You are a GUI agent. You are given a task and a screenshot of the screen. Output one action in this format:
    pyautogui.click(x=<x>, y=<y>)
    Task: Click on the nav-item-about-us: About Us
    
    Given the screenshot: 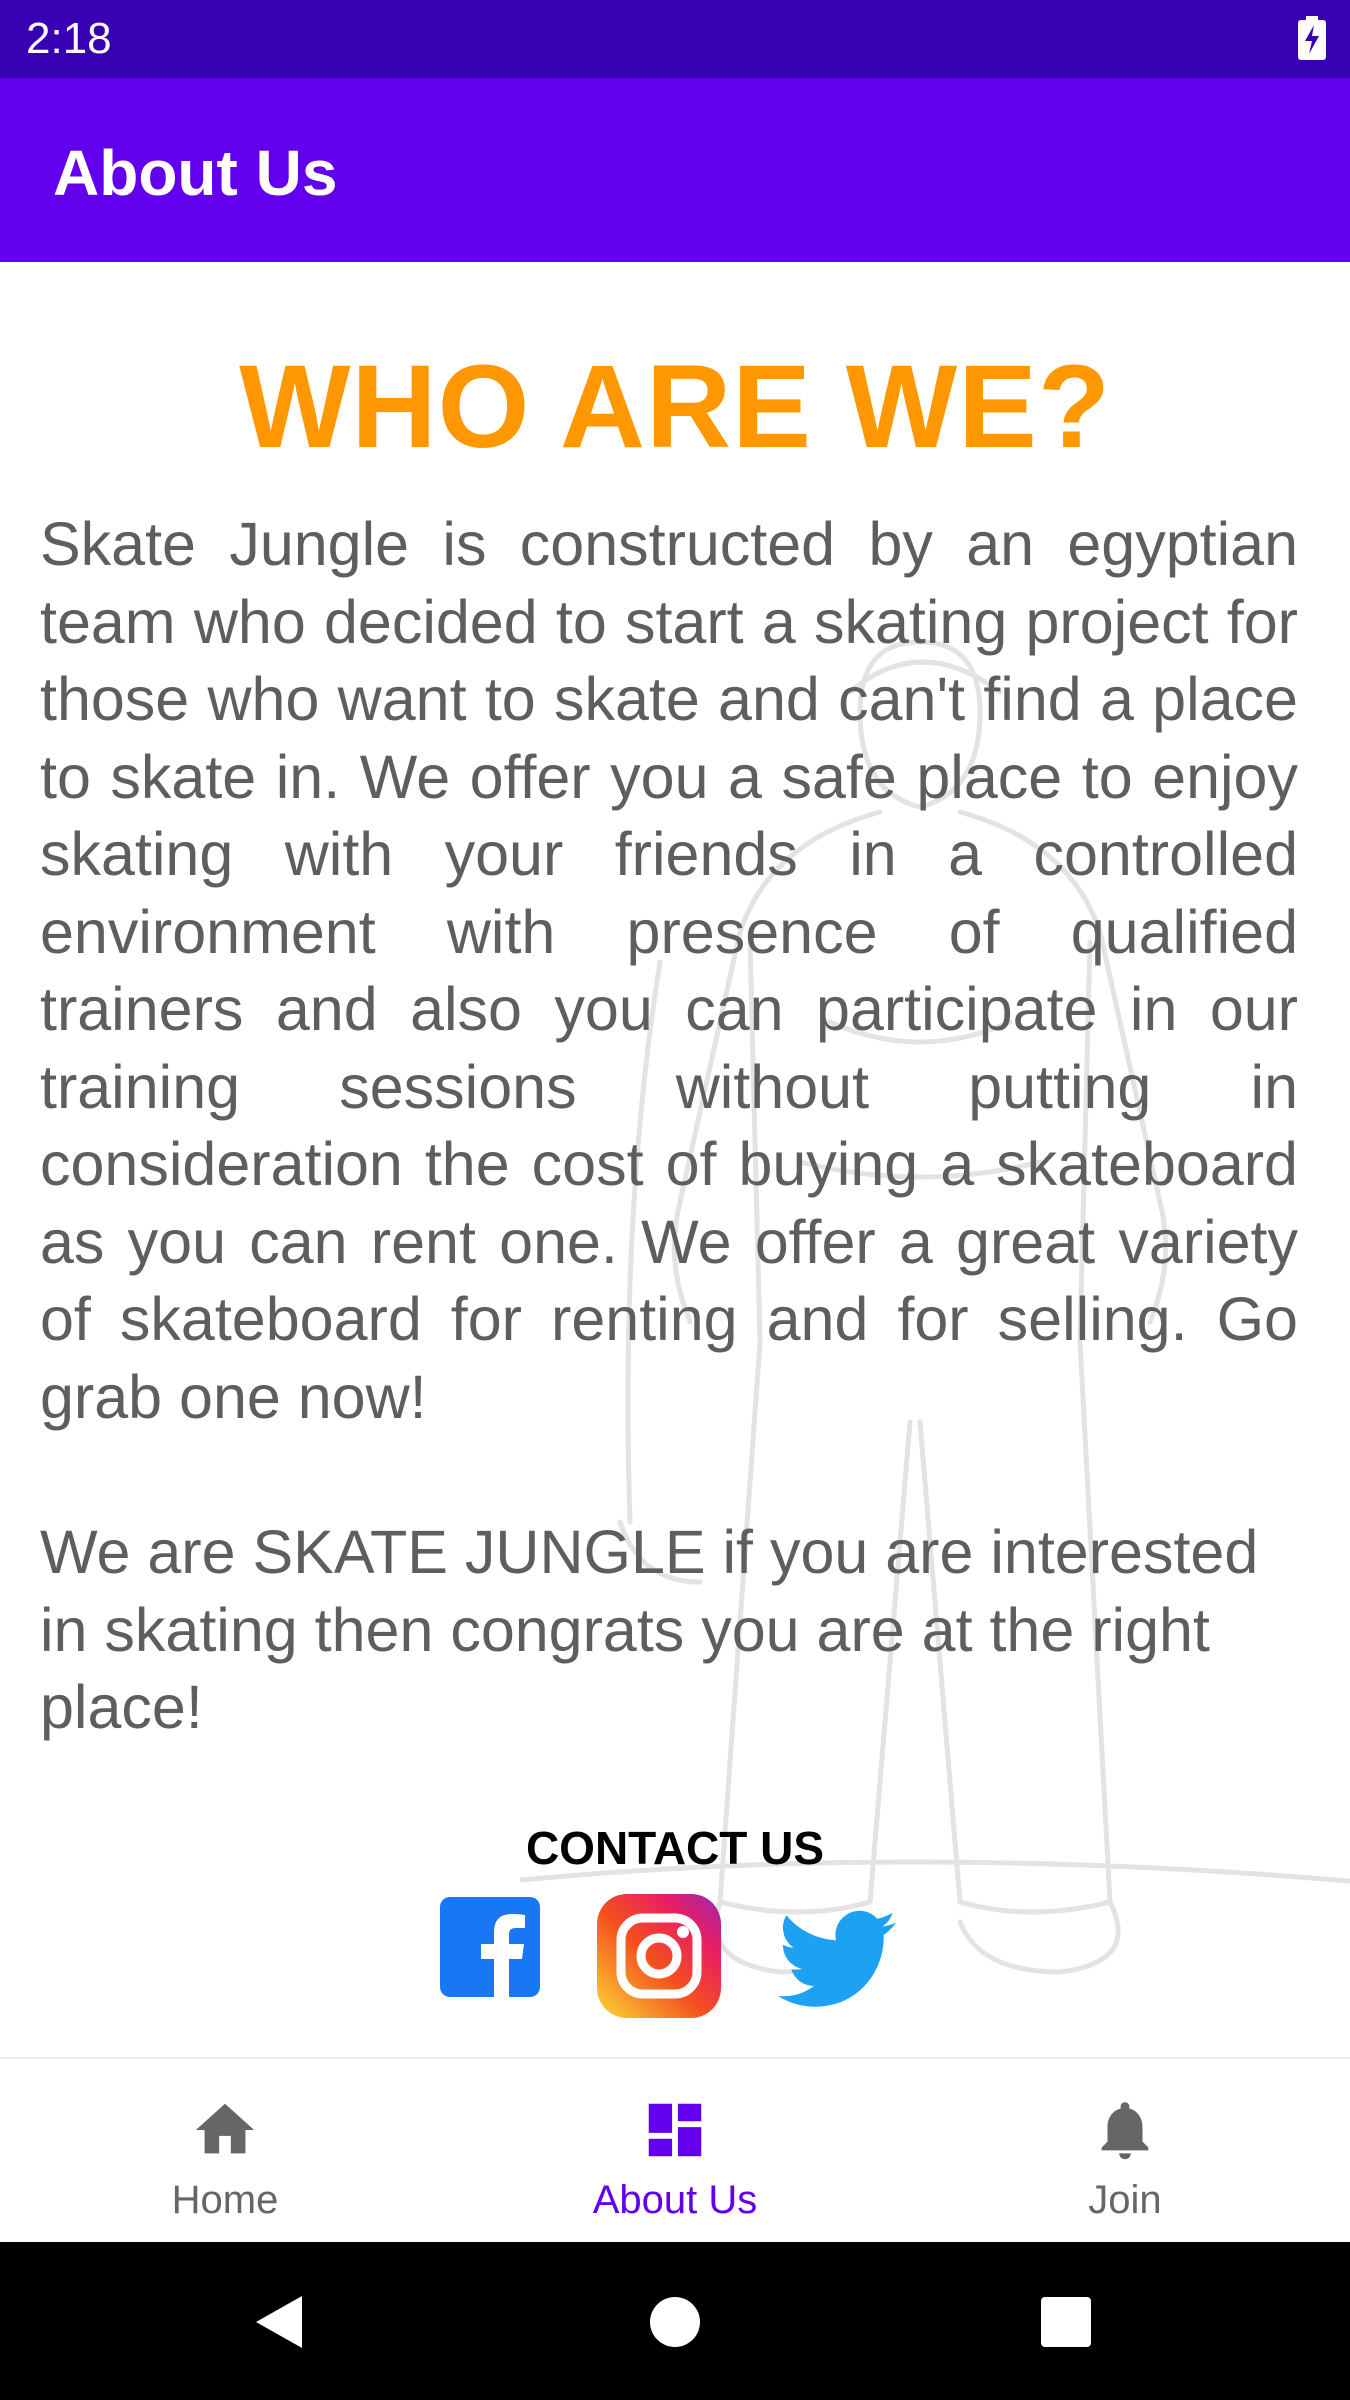 What is the action you would take?
    pyautogui.click(x=675, y=2151)
    